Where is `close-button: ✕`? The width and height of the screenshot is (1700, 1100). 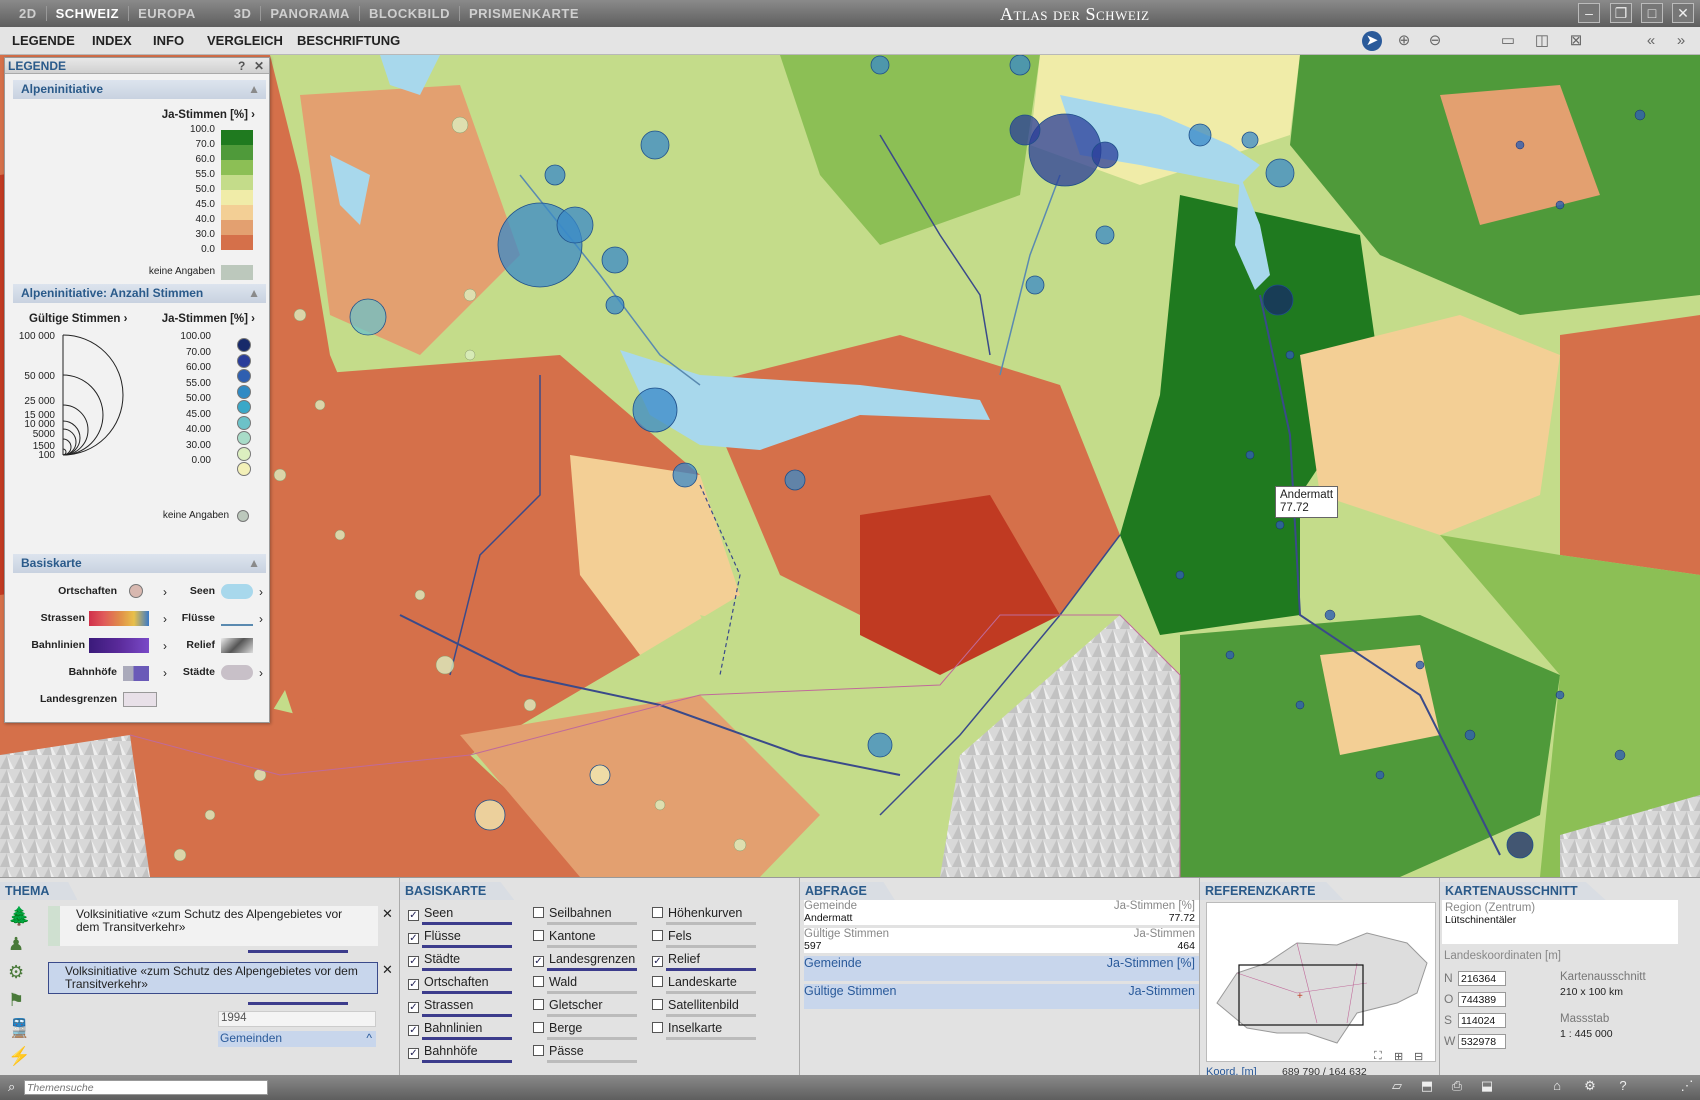 close-button: ✕ is located at coordinates (1683, 13).